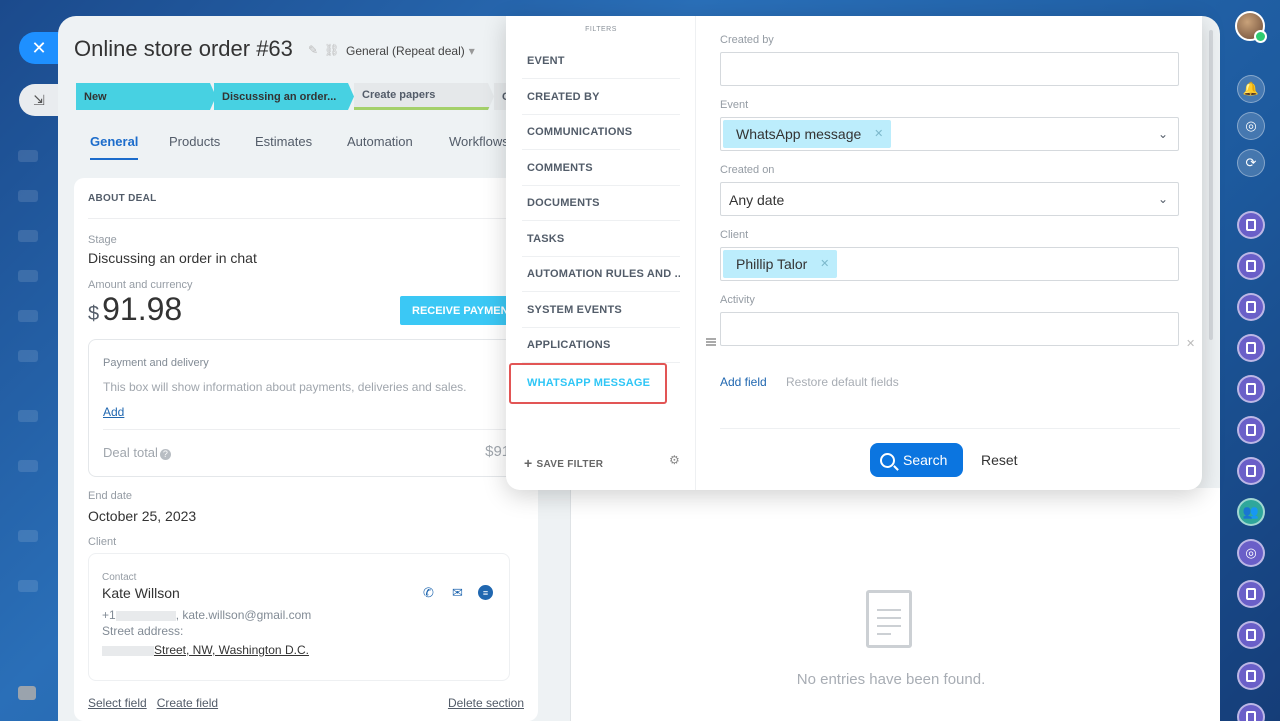 This screenshot has height=721, width=1280. Describe the element at coordinates (141, 593) in the screenshot. I see `contact-name: Kate Willson` at that location.